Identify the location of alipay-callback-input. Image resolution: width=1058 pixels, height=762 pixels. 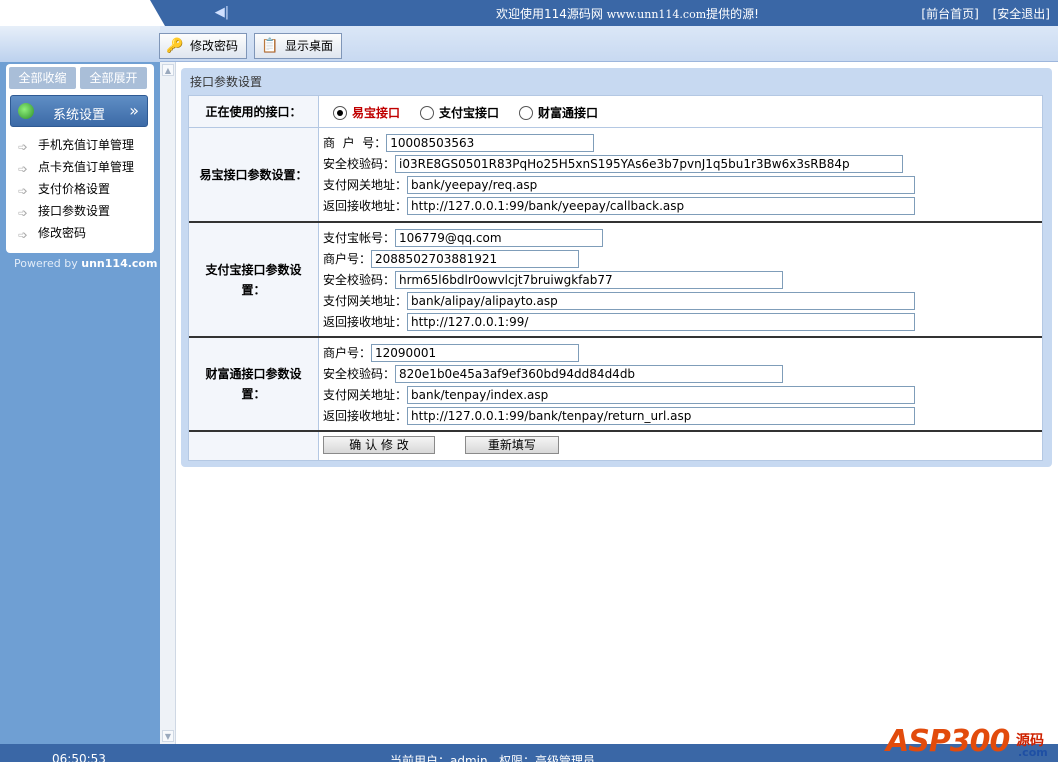
(661, 321).